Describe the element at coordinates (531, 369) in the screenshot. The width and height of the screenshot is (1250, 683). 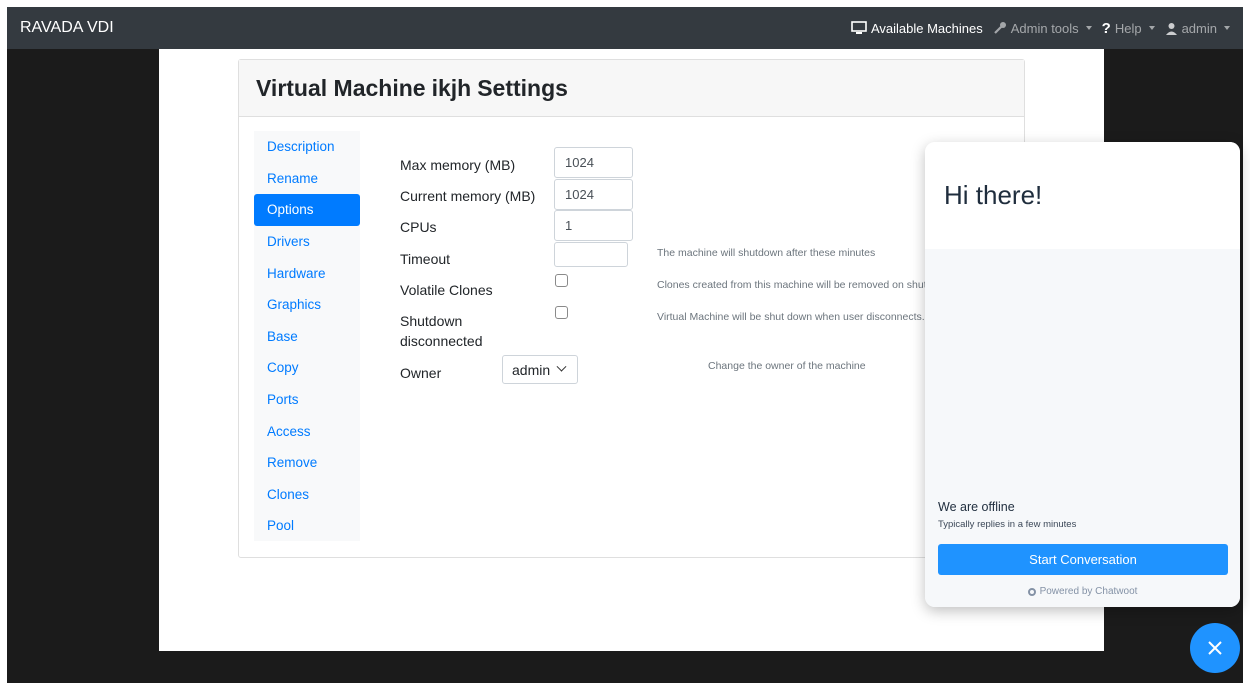
I see `owner-select-value: admin` at that location.